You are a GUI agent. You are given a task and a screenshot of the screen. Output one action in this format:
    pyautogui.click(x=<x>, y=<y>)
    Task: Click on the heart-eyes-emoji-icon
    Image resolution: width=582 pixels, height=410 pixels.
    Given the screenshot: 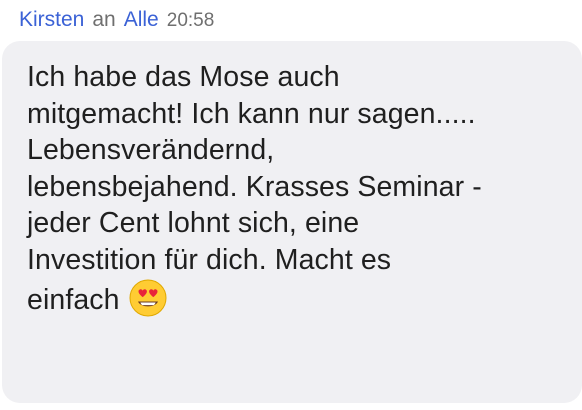 What is the action you would take?
    pyautogui.click(x=148, y=298)
    